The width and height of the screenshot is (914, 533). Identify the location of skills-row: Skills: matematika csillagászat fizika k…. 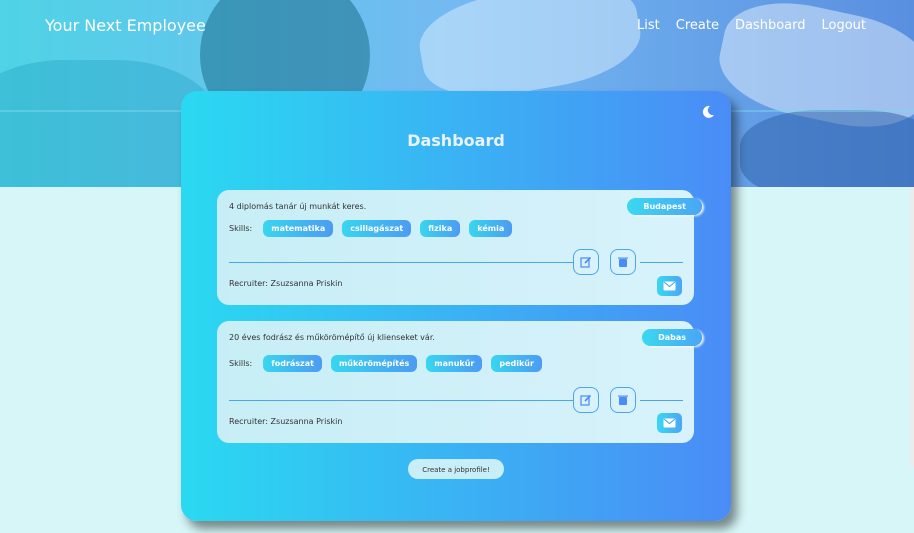
(371, 228).